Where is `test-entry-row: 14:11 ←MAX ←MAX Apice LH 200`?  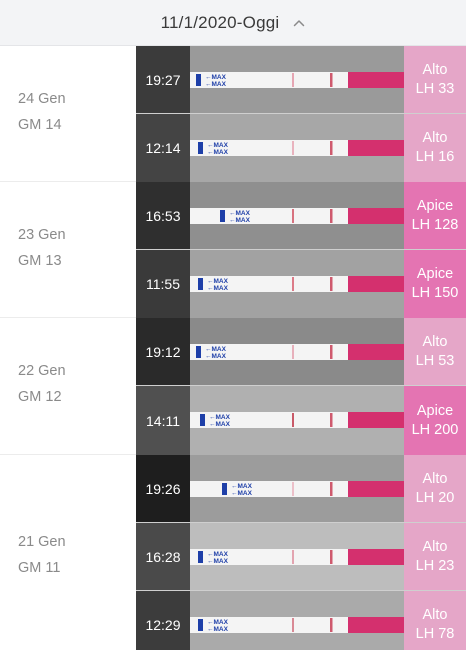 test-entry-row: 14:11 ←MAX ←MAX Apice LH 200 is located at coordinates (301, 420).